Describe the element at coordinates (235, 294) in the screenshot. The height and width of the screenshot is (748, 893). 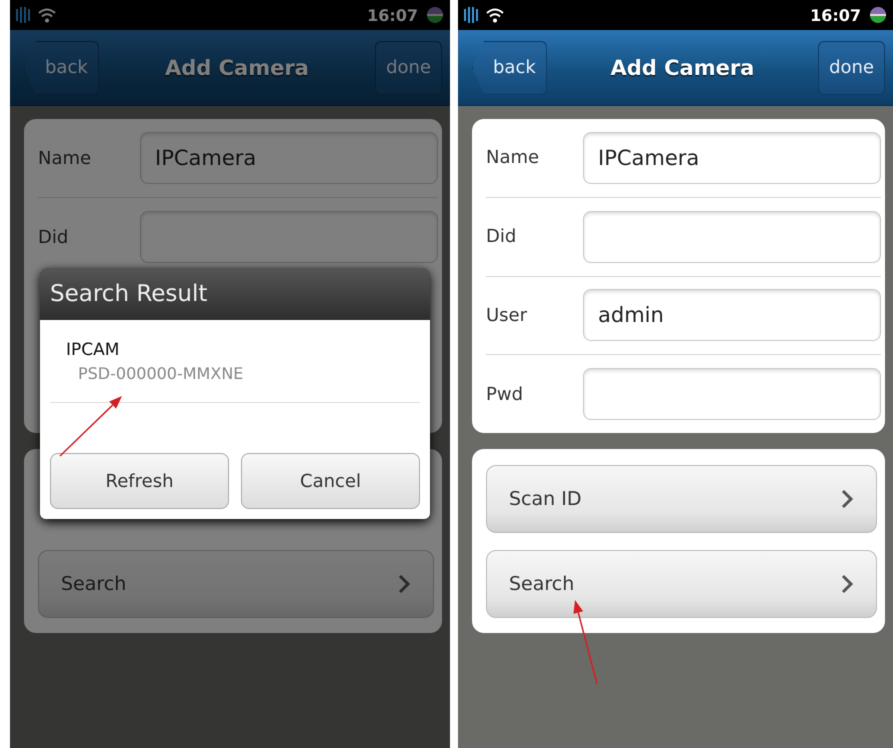
I see `dialog-title: Search Result` at that location.